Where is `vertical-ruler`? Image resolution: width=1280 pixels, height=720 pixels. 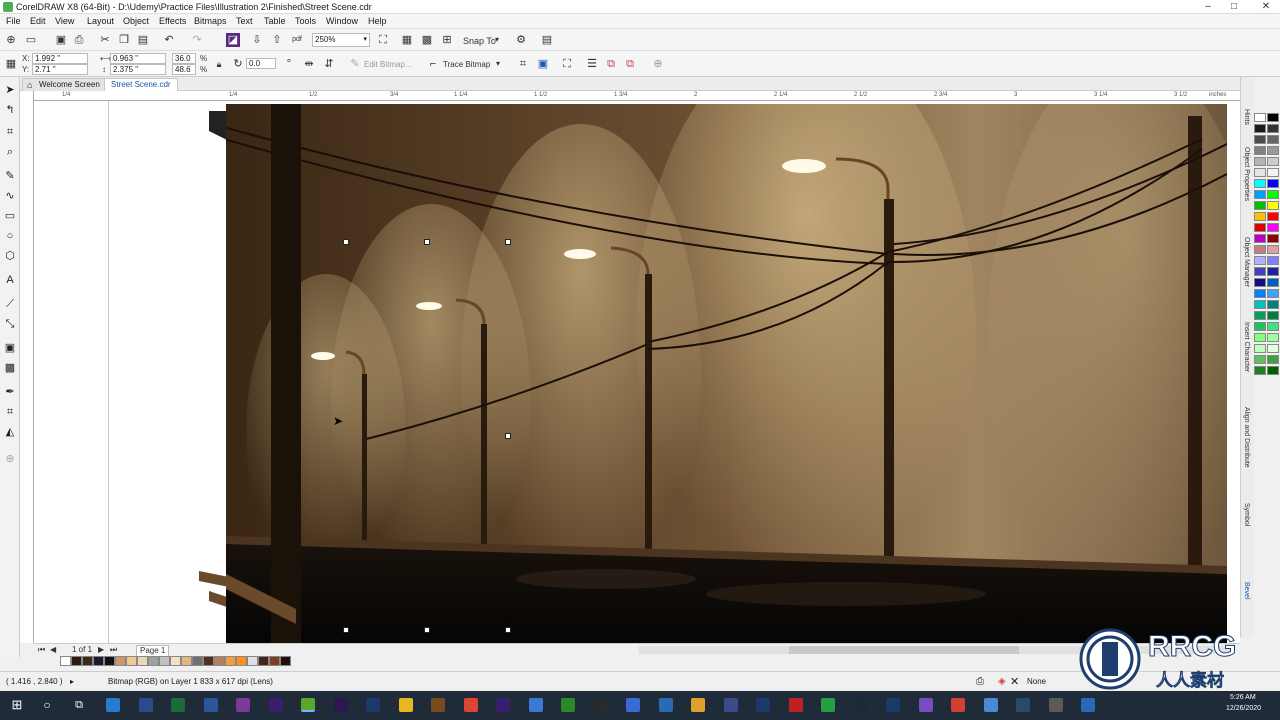
vertical-ruler is located at coordinates (27, 367).